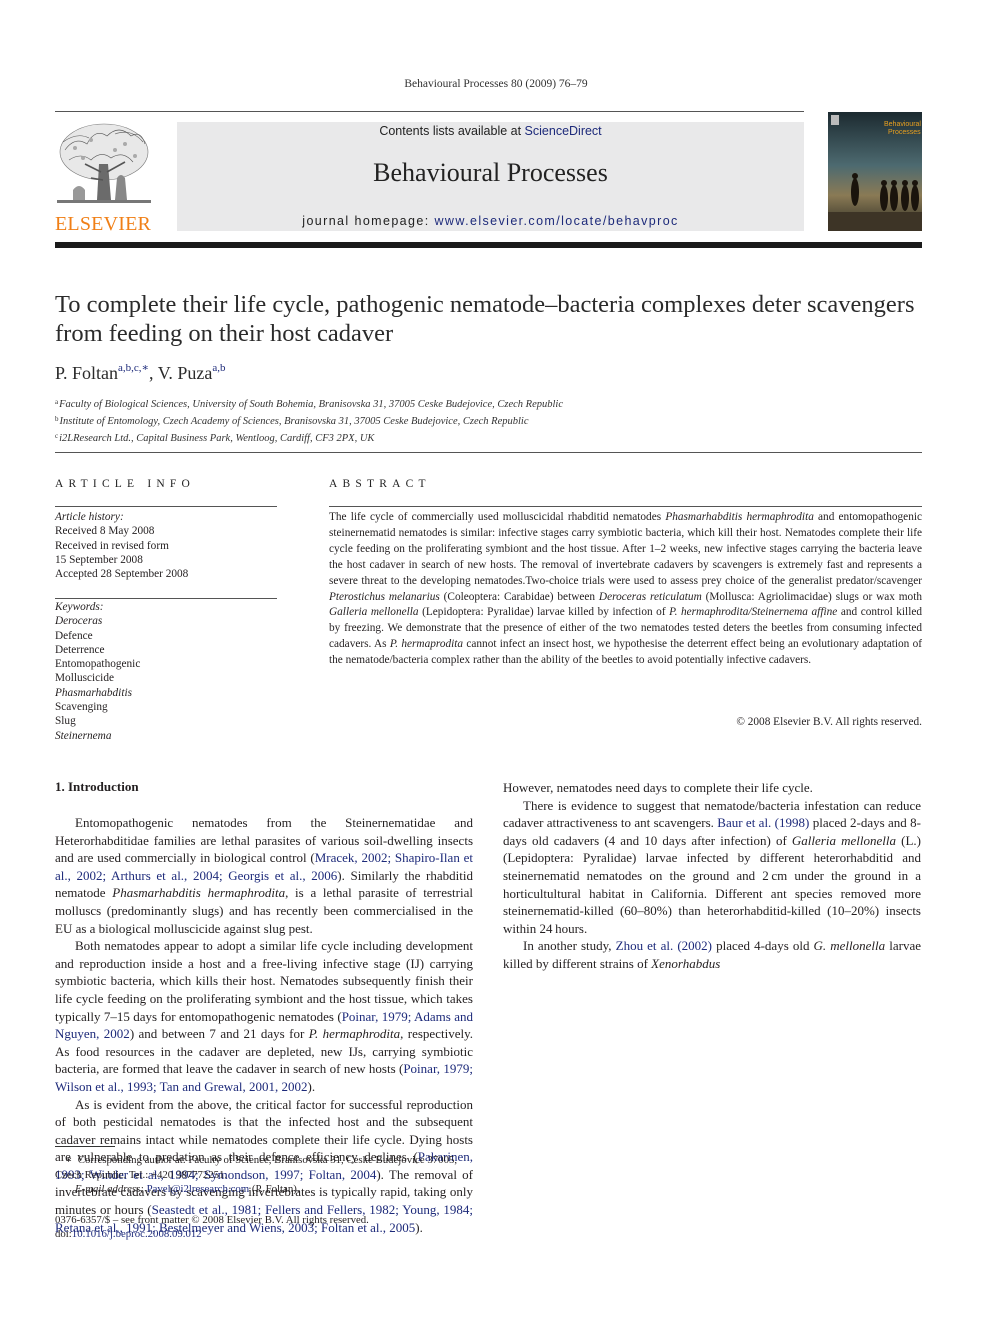 The height and width of the screenshot is (1323, 992). Describe the element at coordinates (368, 221) in the screenshot. I see `homepage-prefix: journal homepage:` at that location.